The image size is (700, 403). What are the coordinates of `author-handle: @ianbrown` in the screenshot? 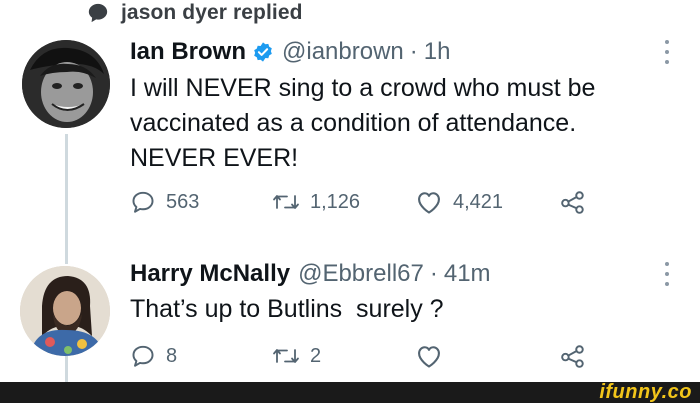 It's located at (343, 52).